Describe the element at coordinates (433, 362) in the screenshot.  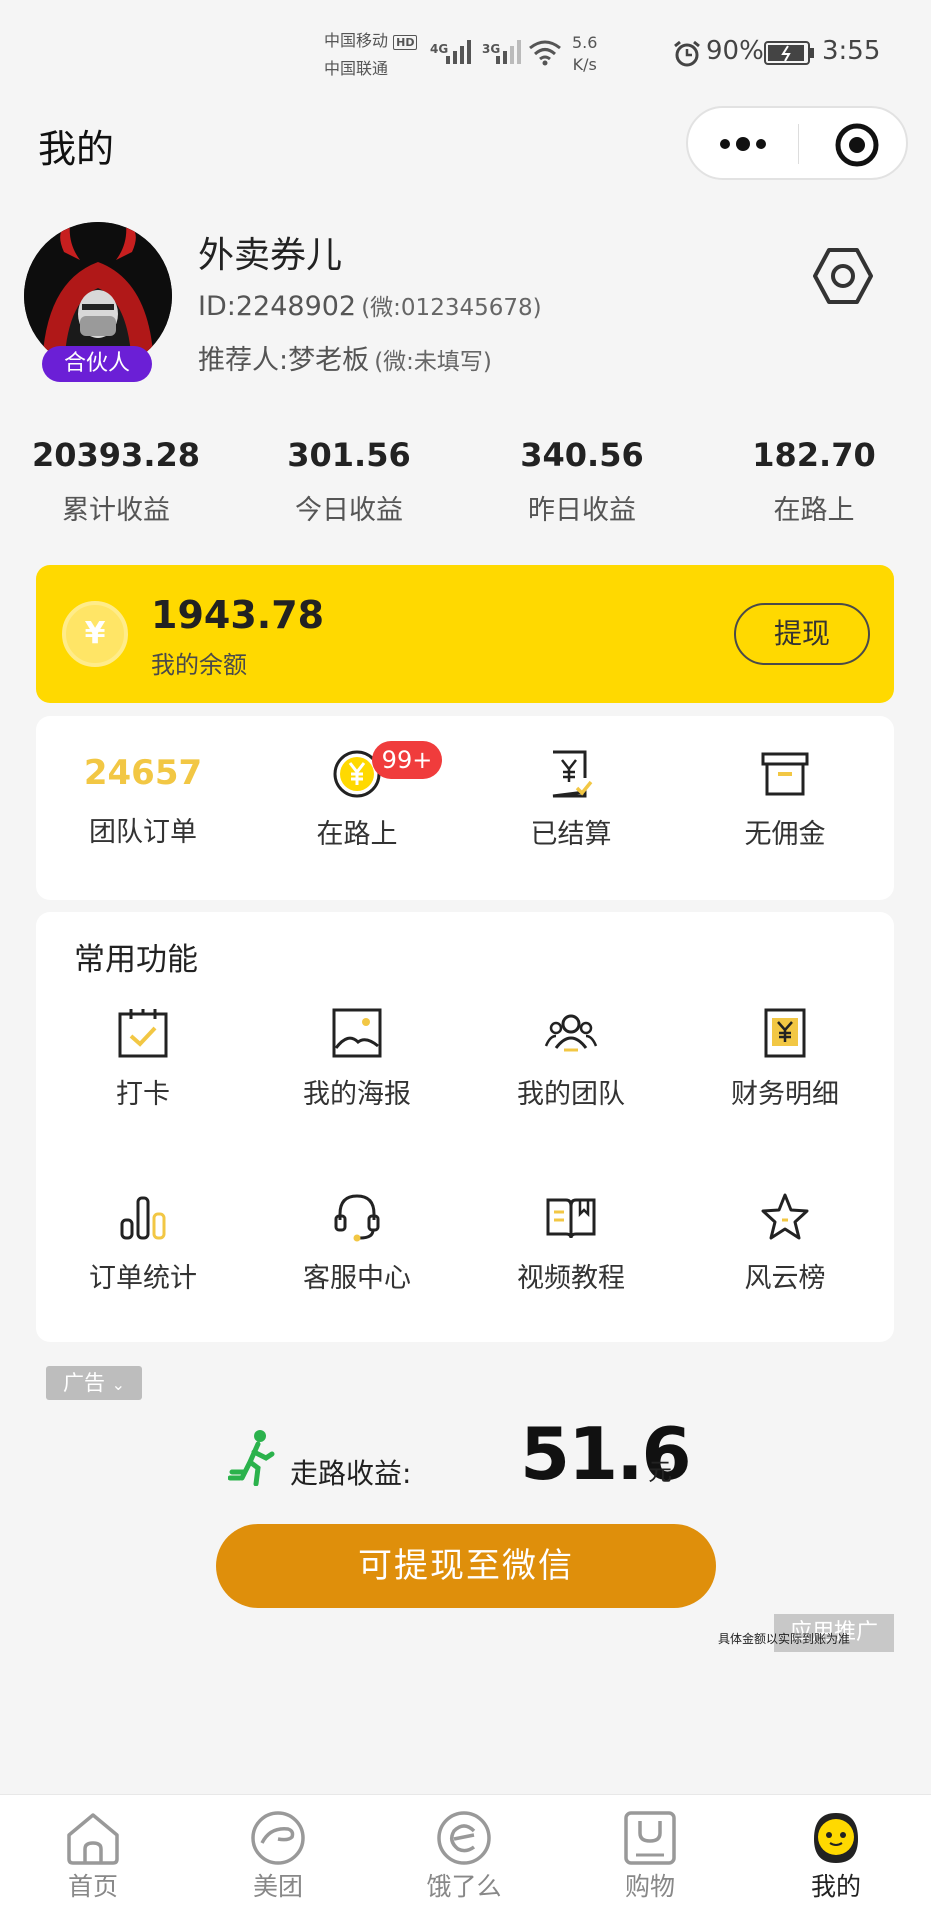
I see `referrer-wechat: (微:未填写)` at that location.